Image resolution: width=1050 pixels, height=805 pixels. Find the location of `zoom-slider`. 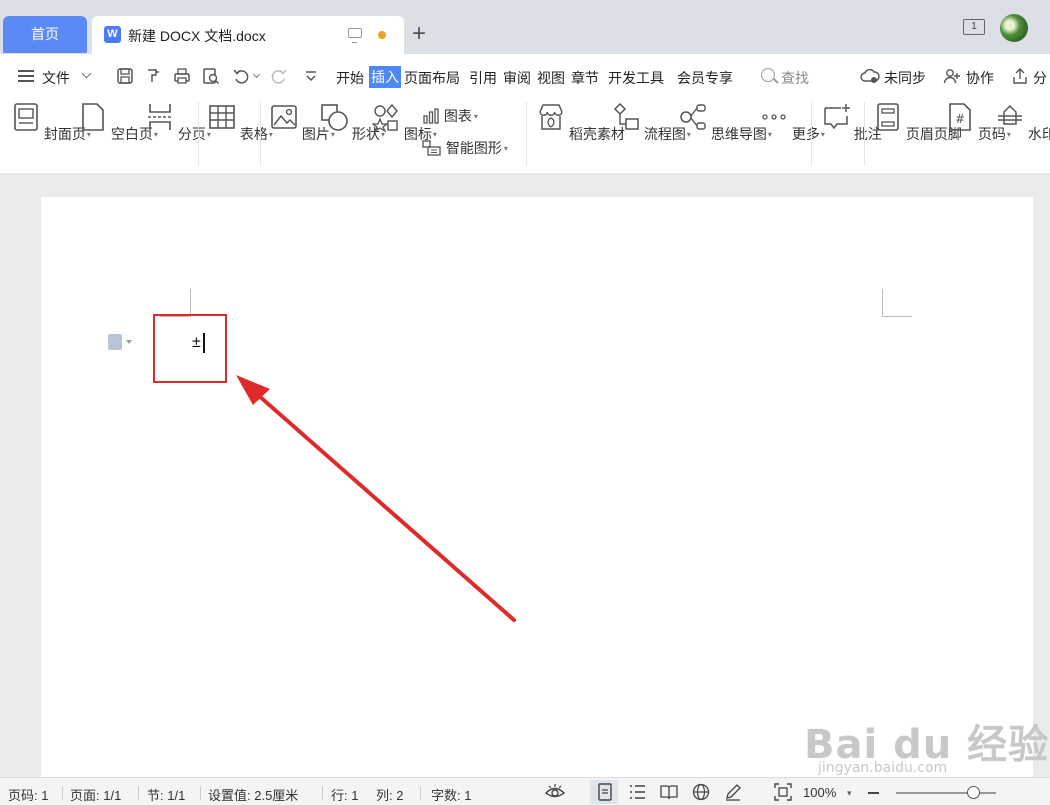

zoom-slider is located at coordinates (946, 793).